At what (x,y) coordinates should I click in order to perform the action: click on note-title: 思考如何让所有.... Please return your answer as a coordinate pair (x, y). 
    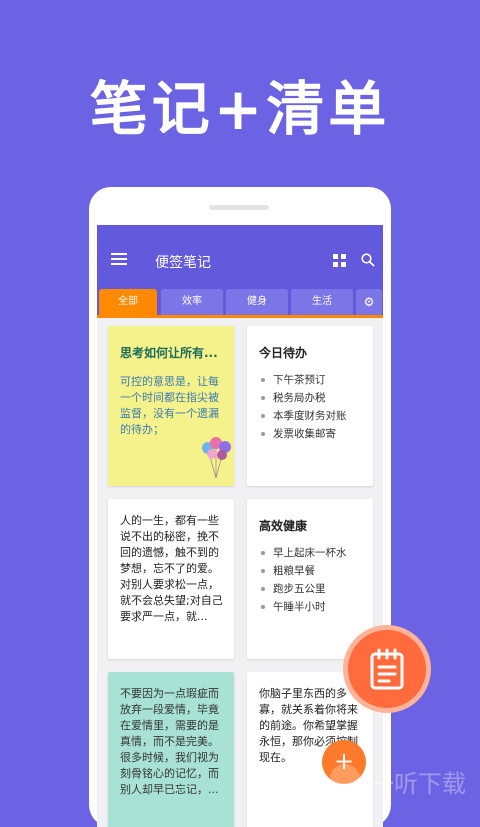
    Looking at the image, I should click on (169, 353).